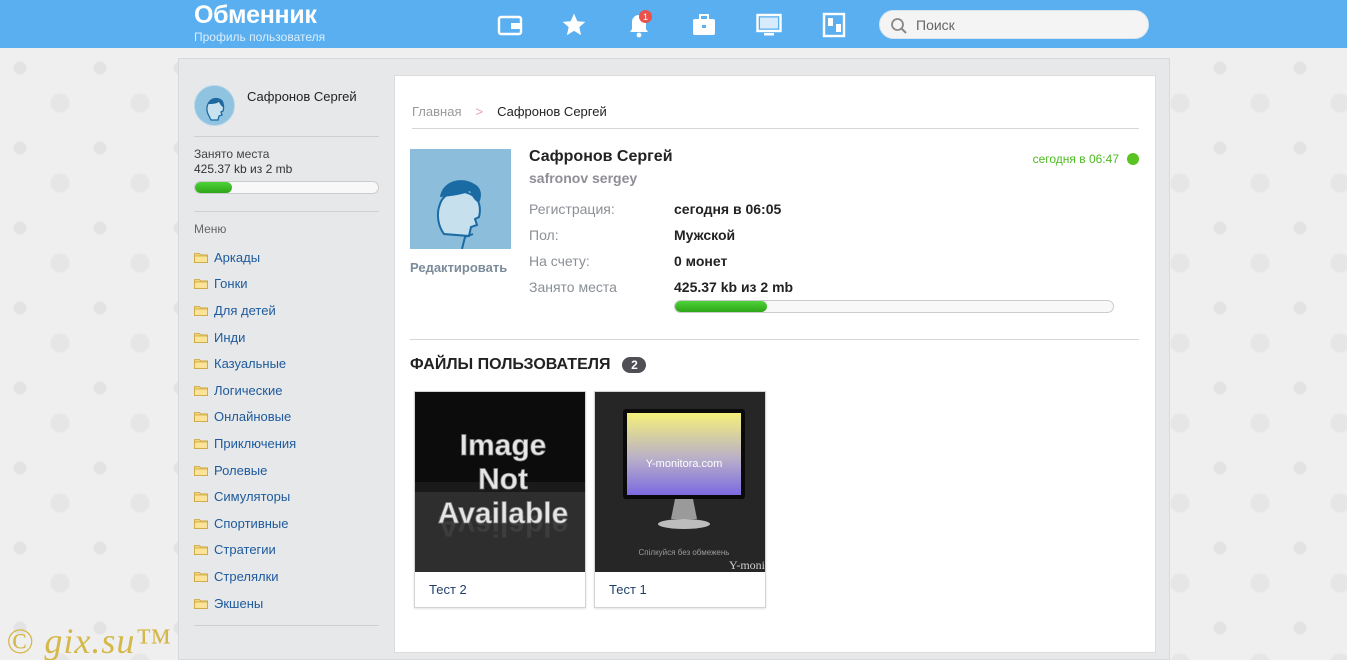  What do you see at coordinates (829, 289) in the screenshot?
I see `info-row-storage: Занято места 425.37 kb из 2 mb` at bounding box center [829, 289].